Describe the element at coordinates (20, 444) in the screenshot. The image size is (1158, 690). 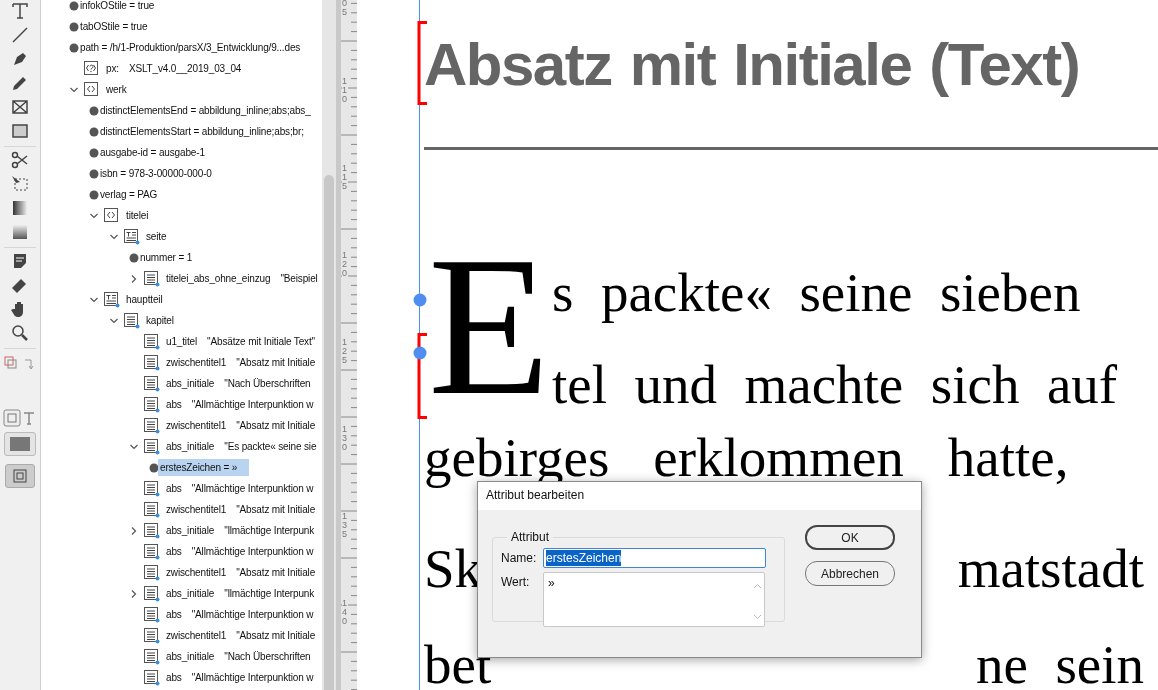
I see `fill-swatch` at that location.